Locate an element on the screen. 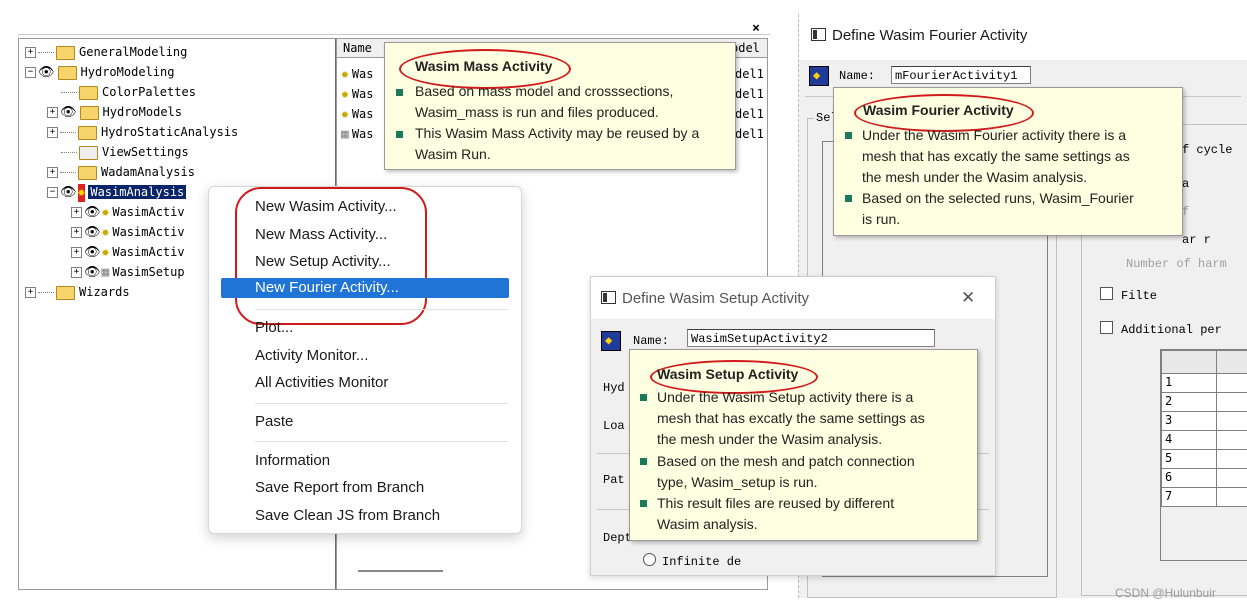 This screenshot has width=1247, height=613. name-field: mFourierActivity1 is located at coordinates (961, 75).